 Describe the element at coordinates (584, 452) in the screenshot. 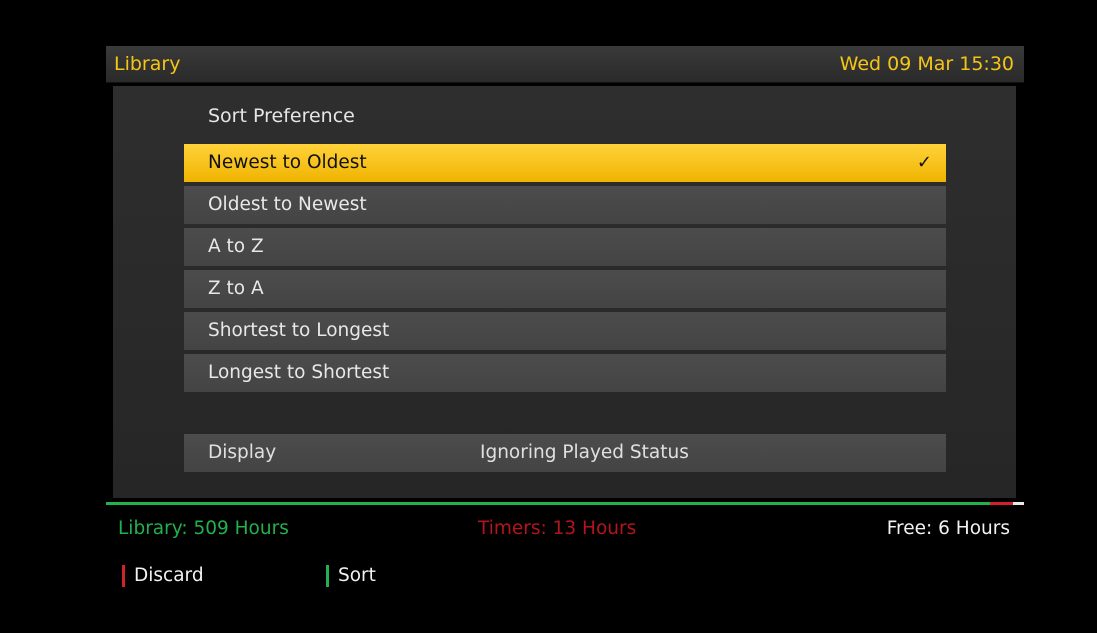

I see `display-value: Ignoring Played Status` at that location.